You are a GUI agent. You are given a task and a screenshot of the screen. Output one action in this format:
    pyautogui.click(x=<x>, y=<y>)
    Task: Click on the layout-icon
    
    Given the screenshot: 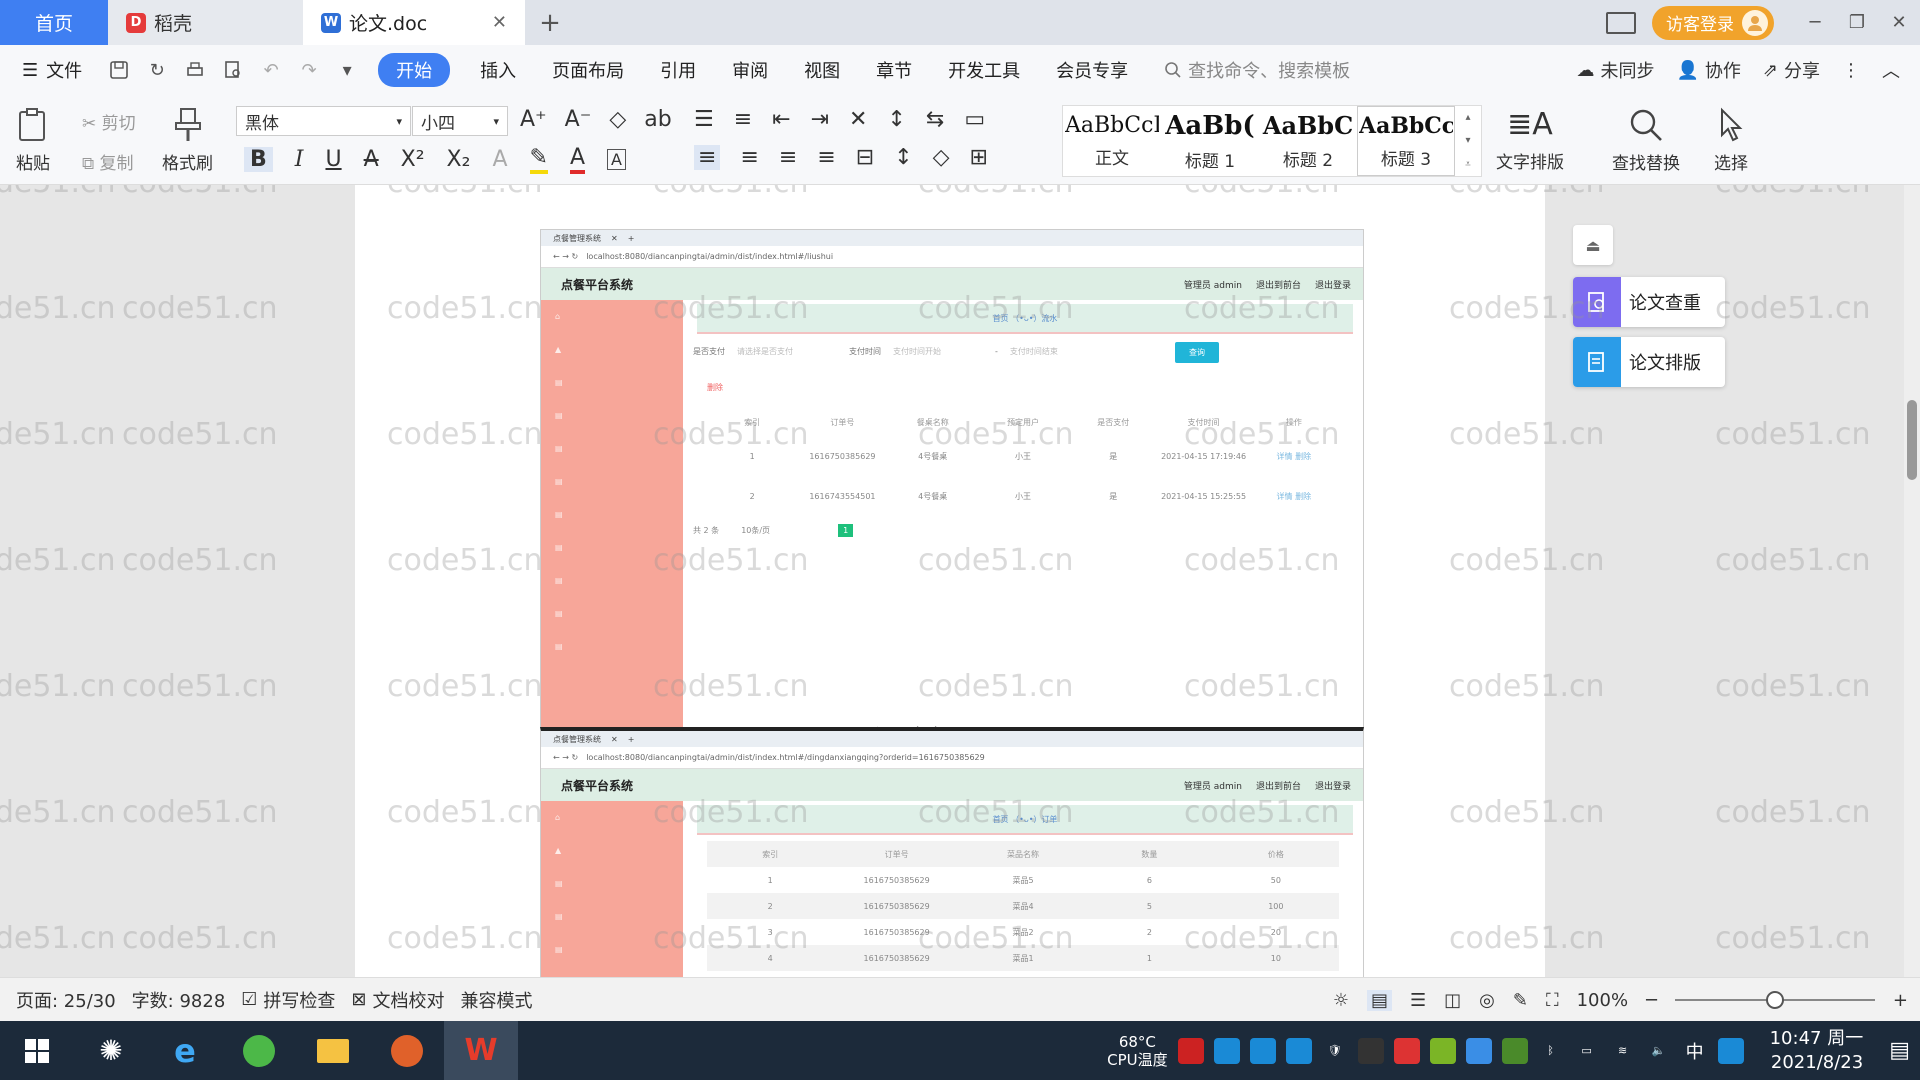 What is the action you would take?
    pyautogui.click(x=1621, y=22)
    